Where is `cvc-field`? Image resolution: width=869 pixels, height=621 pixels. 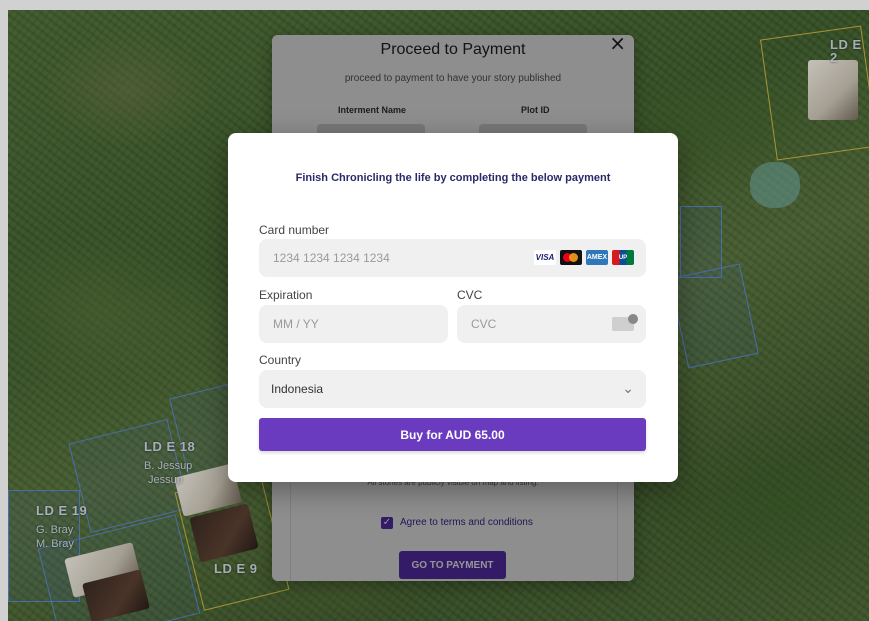
cvc-field is located at coordinates (551, 324).